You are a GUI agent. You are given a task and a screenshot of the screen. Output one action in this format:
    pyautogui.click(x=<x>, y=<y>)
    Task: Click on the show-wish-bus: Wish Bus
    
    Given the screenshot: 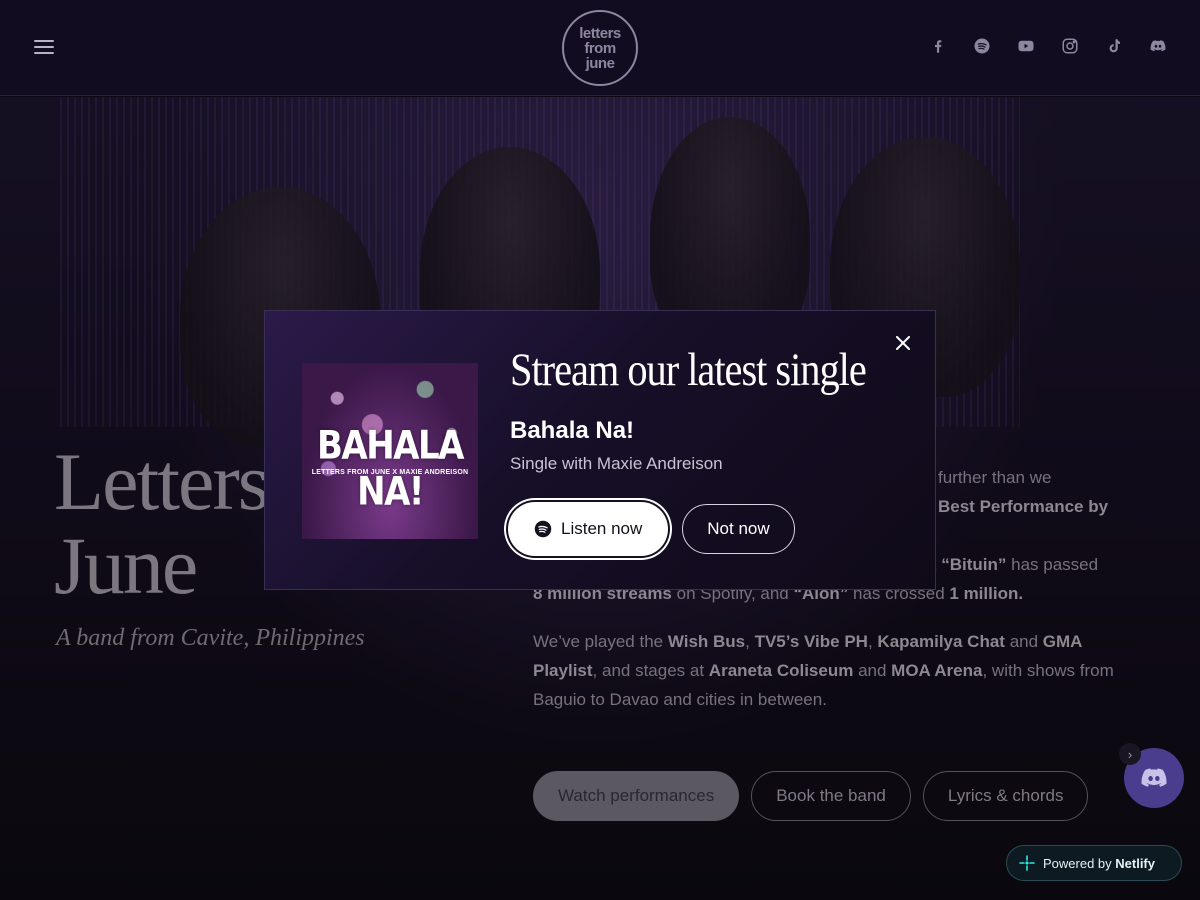 What is the action you would take?
    pyautogui.click(x=706, y=641)
    